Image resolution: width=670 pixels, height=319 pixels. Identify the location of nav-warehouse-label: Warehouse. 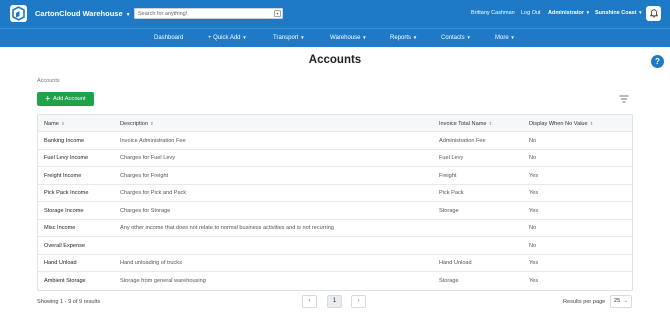
(345, 38).